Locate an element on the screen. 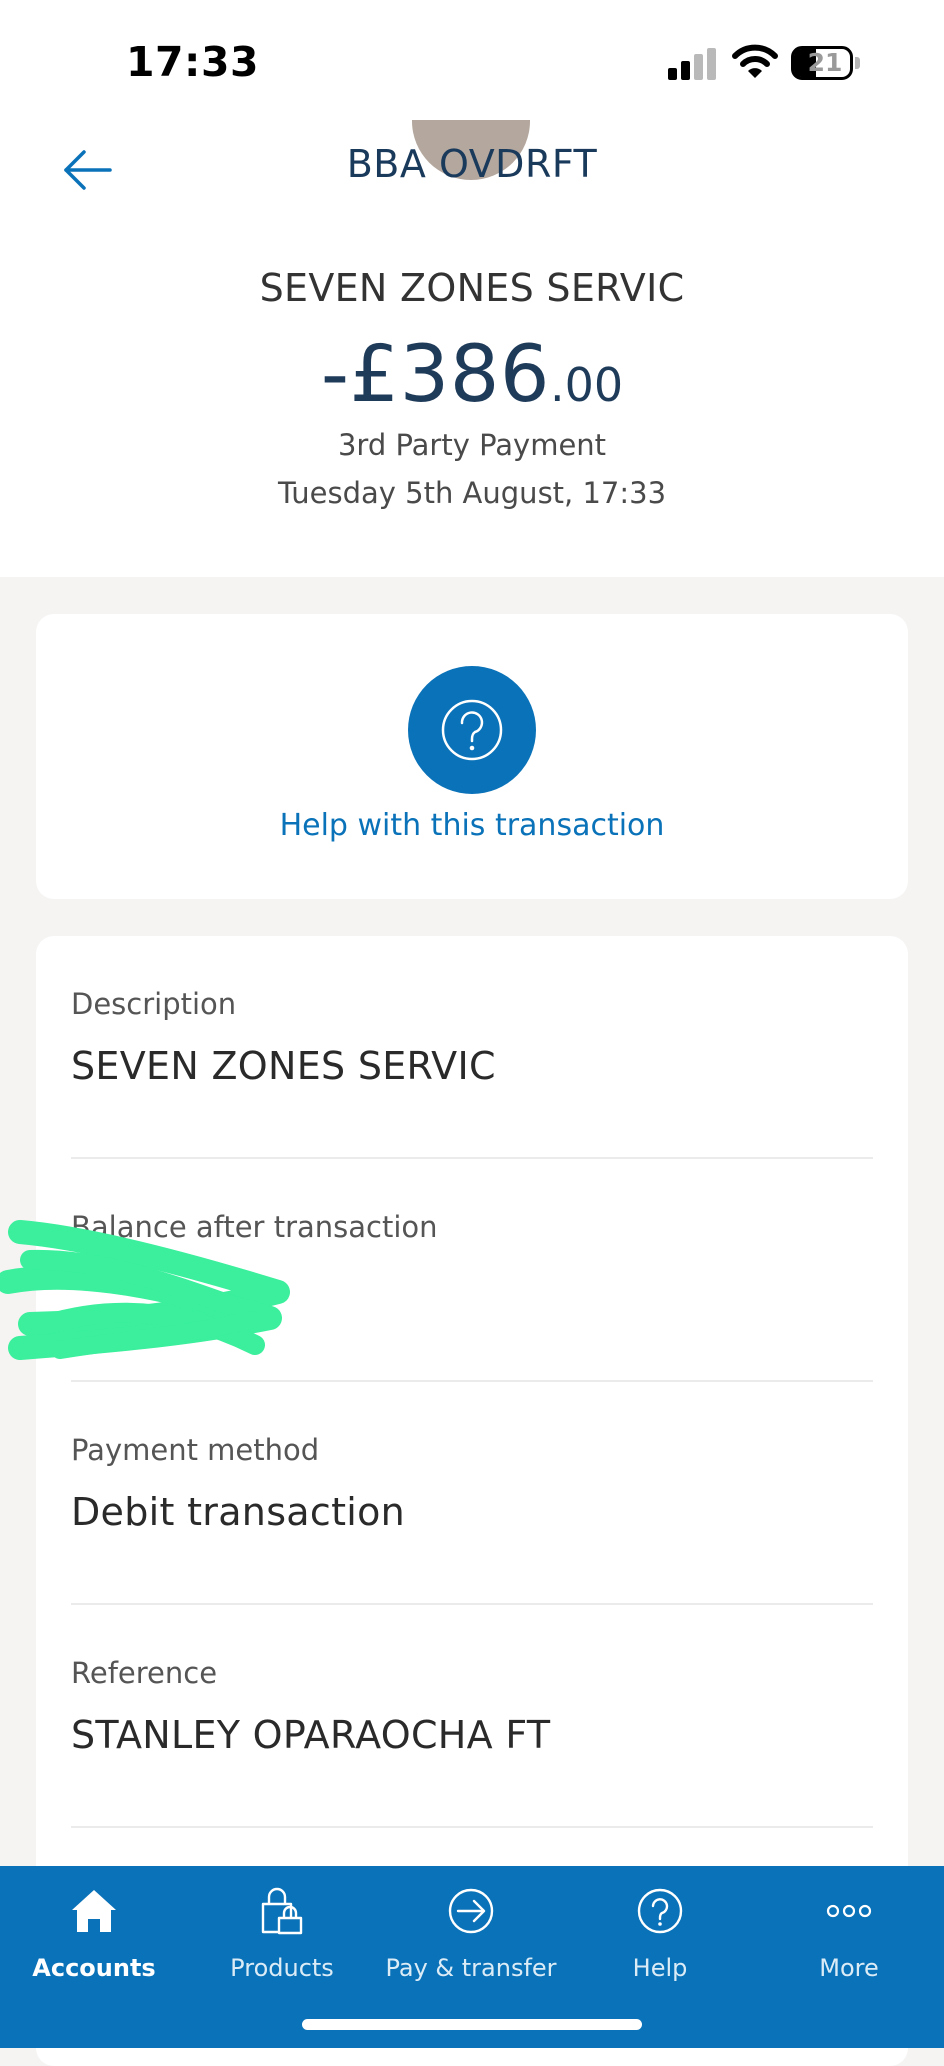 This screenshot has height=2066, width=944. battery-level: 21 is located at coordinates (825, 62).